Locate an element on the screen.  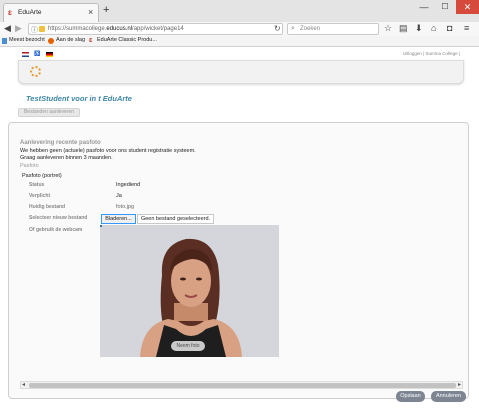
tab-close-icon: × is located at coordinates (90, 12).